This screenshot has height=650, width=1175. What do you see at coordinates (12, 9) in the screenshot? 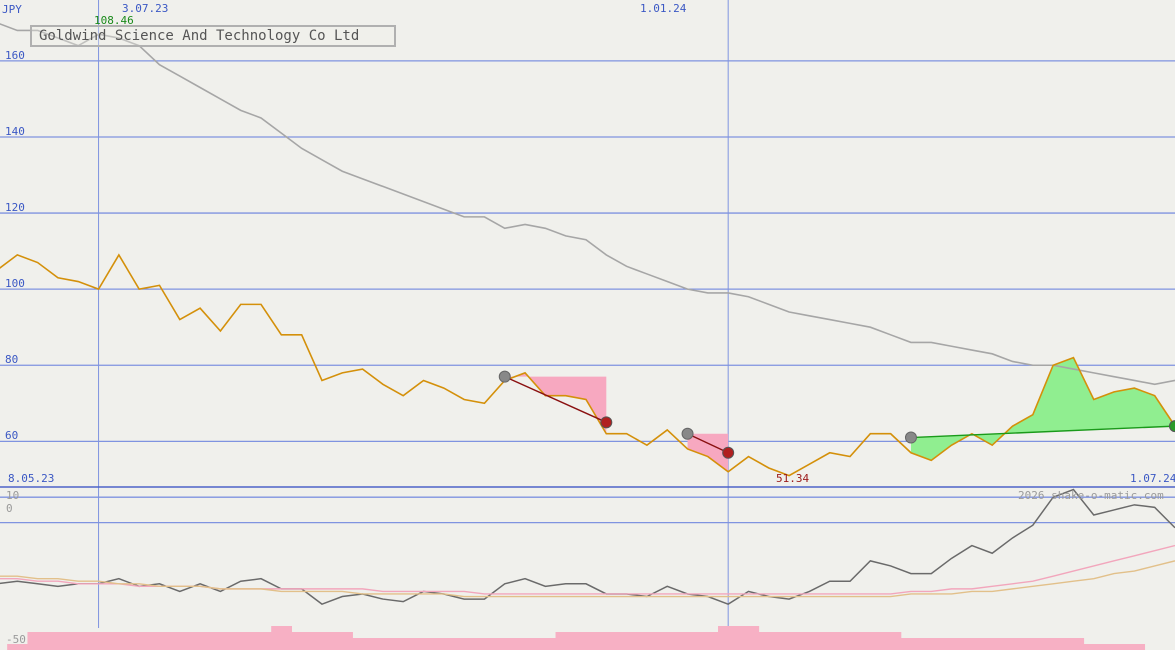
I see `currency-label: JPY` at bounding box center [12, 9].